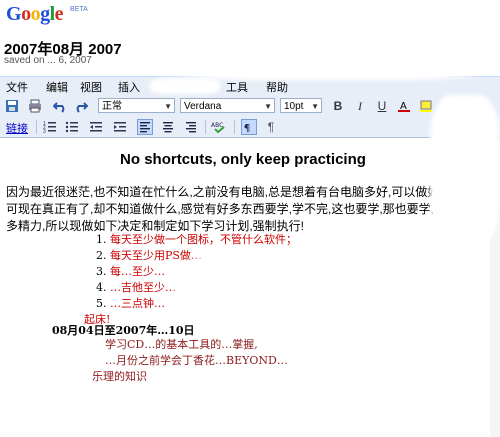 The image size is (500, 437). Describe the element at coordinates (12, 106) in the screenshot. I see `save-icon` at that location.